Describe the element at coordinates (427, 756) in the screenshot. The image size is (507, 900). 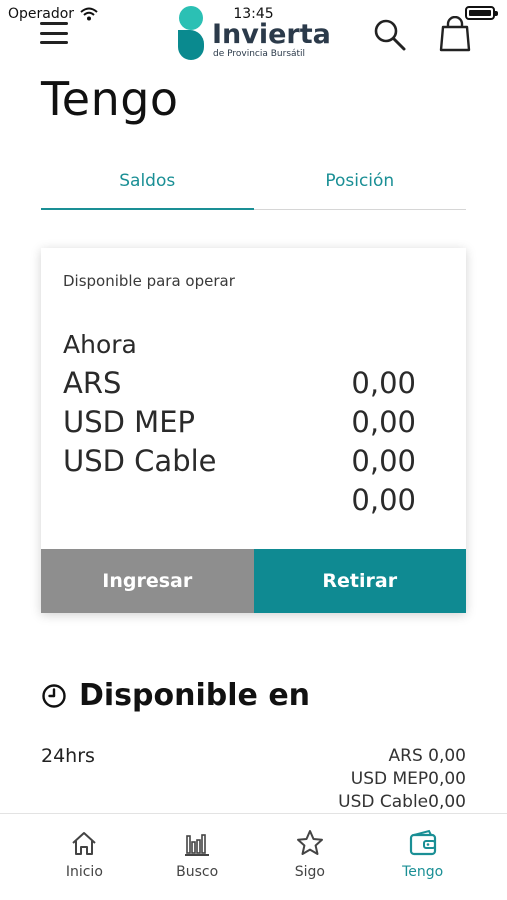
I see `available-value: ARS 0,00` at that location.